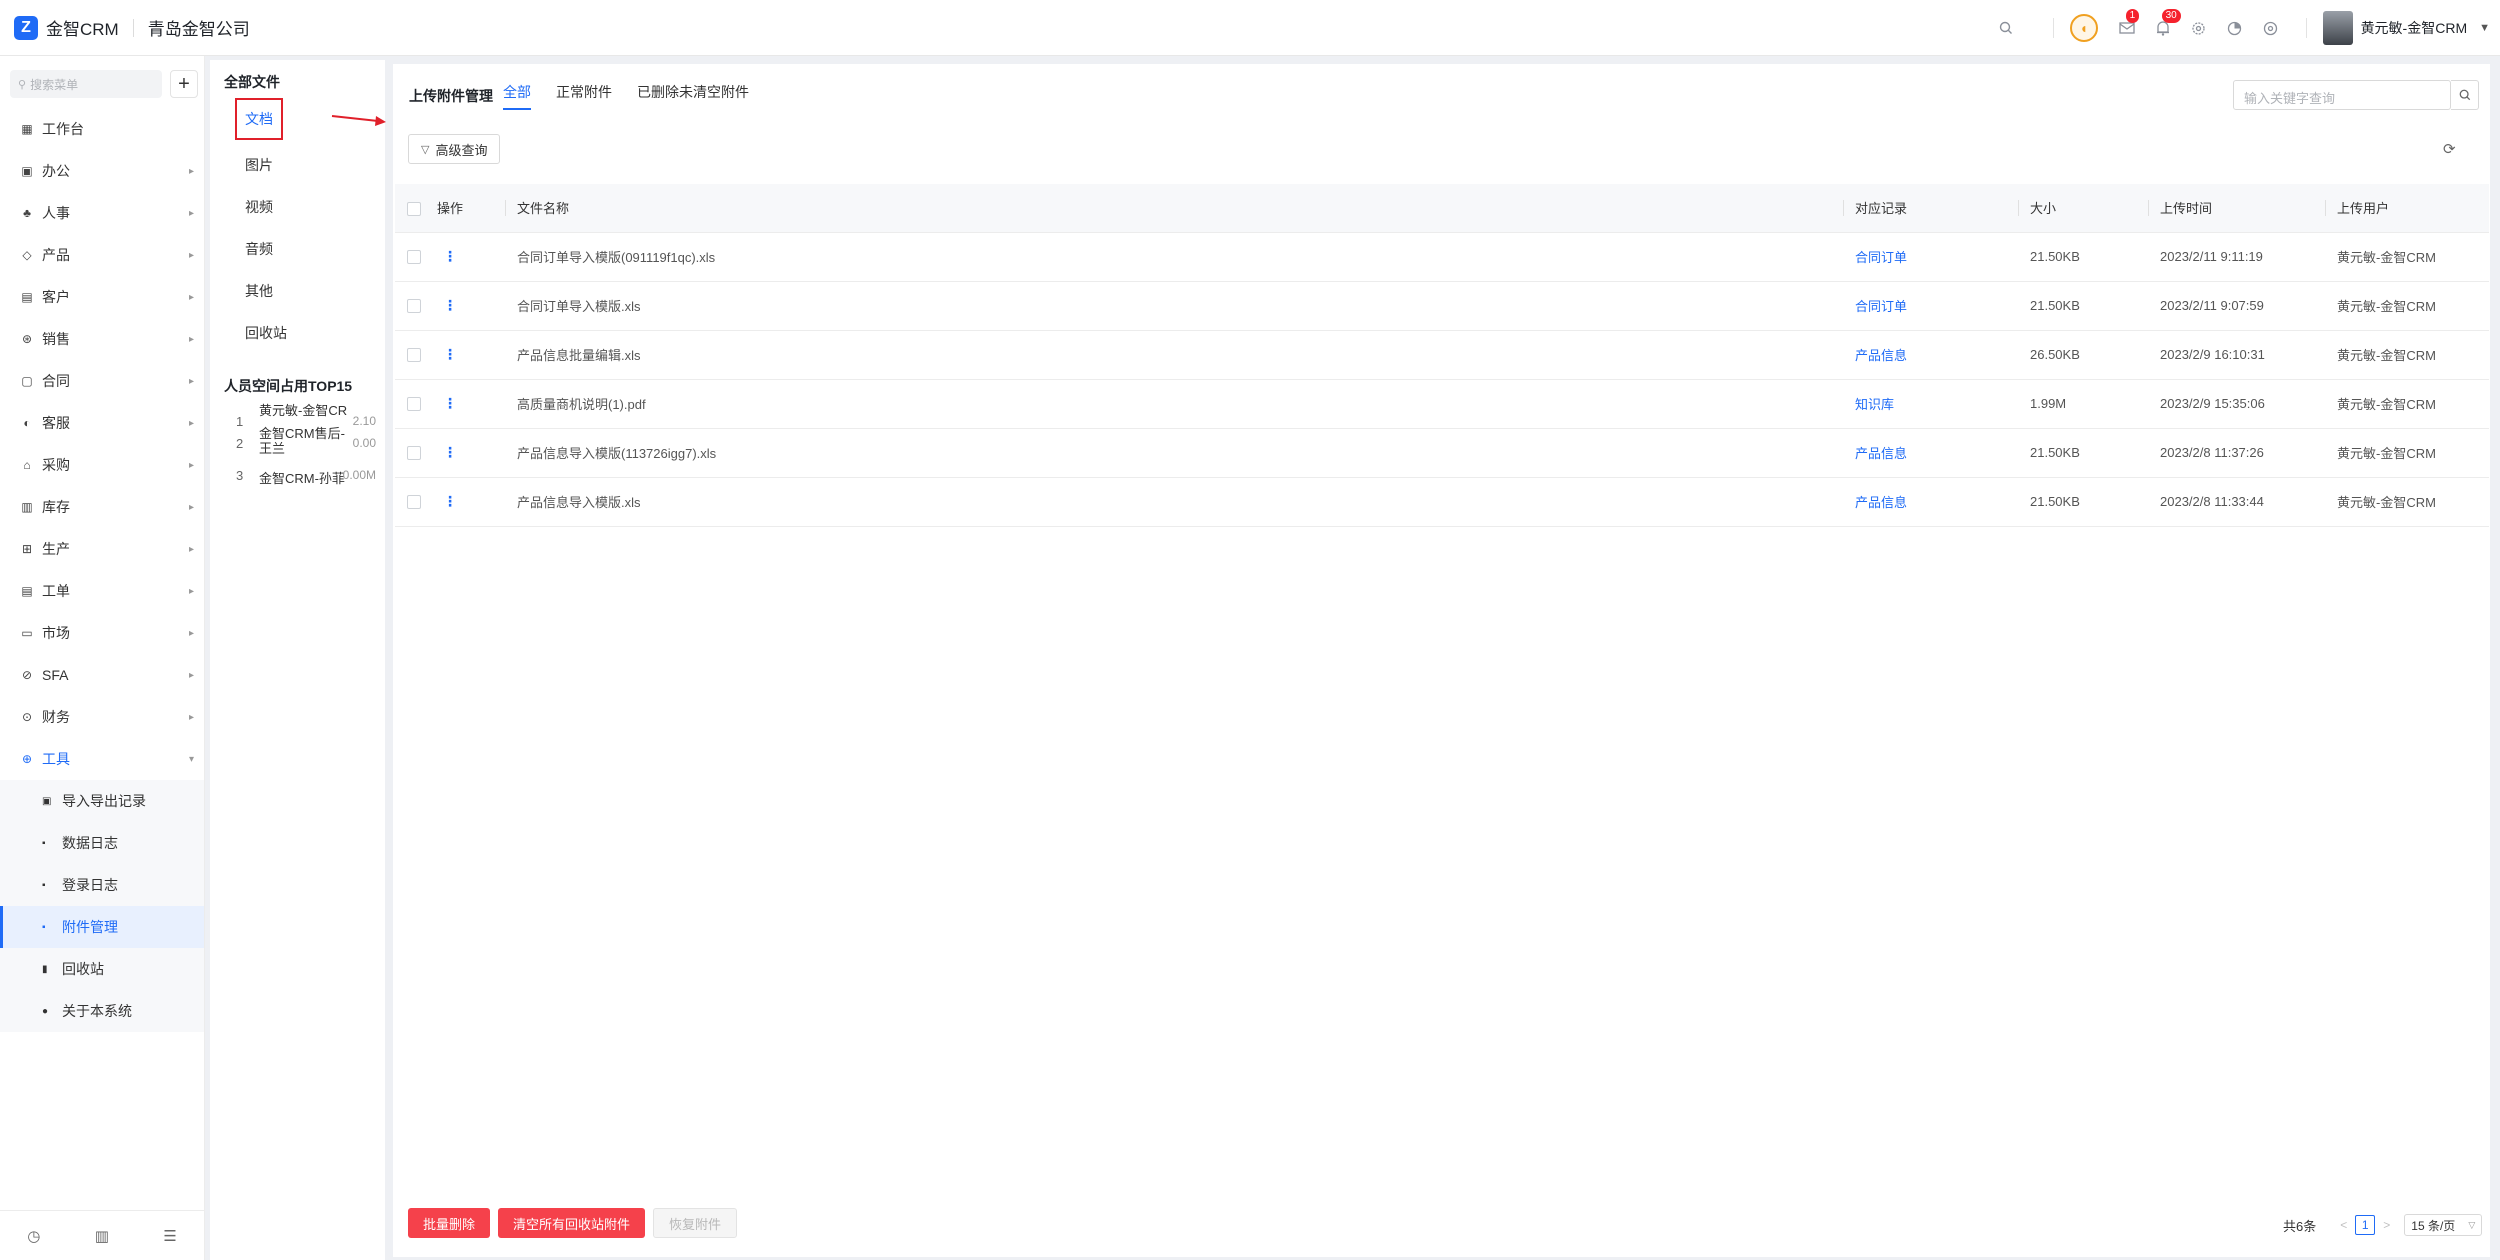 The width and height of the screenshot is (2500, 1260). What do you see at coordinates (102, 297) in the screenshot?
I see `menu-item-group: ▤ 客户 ▸` at bounding box center [102, 297].